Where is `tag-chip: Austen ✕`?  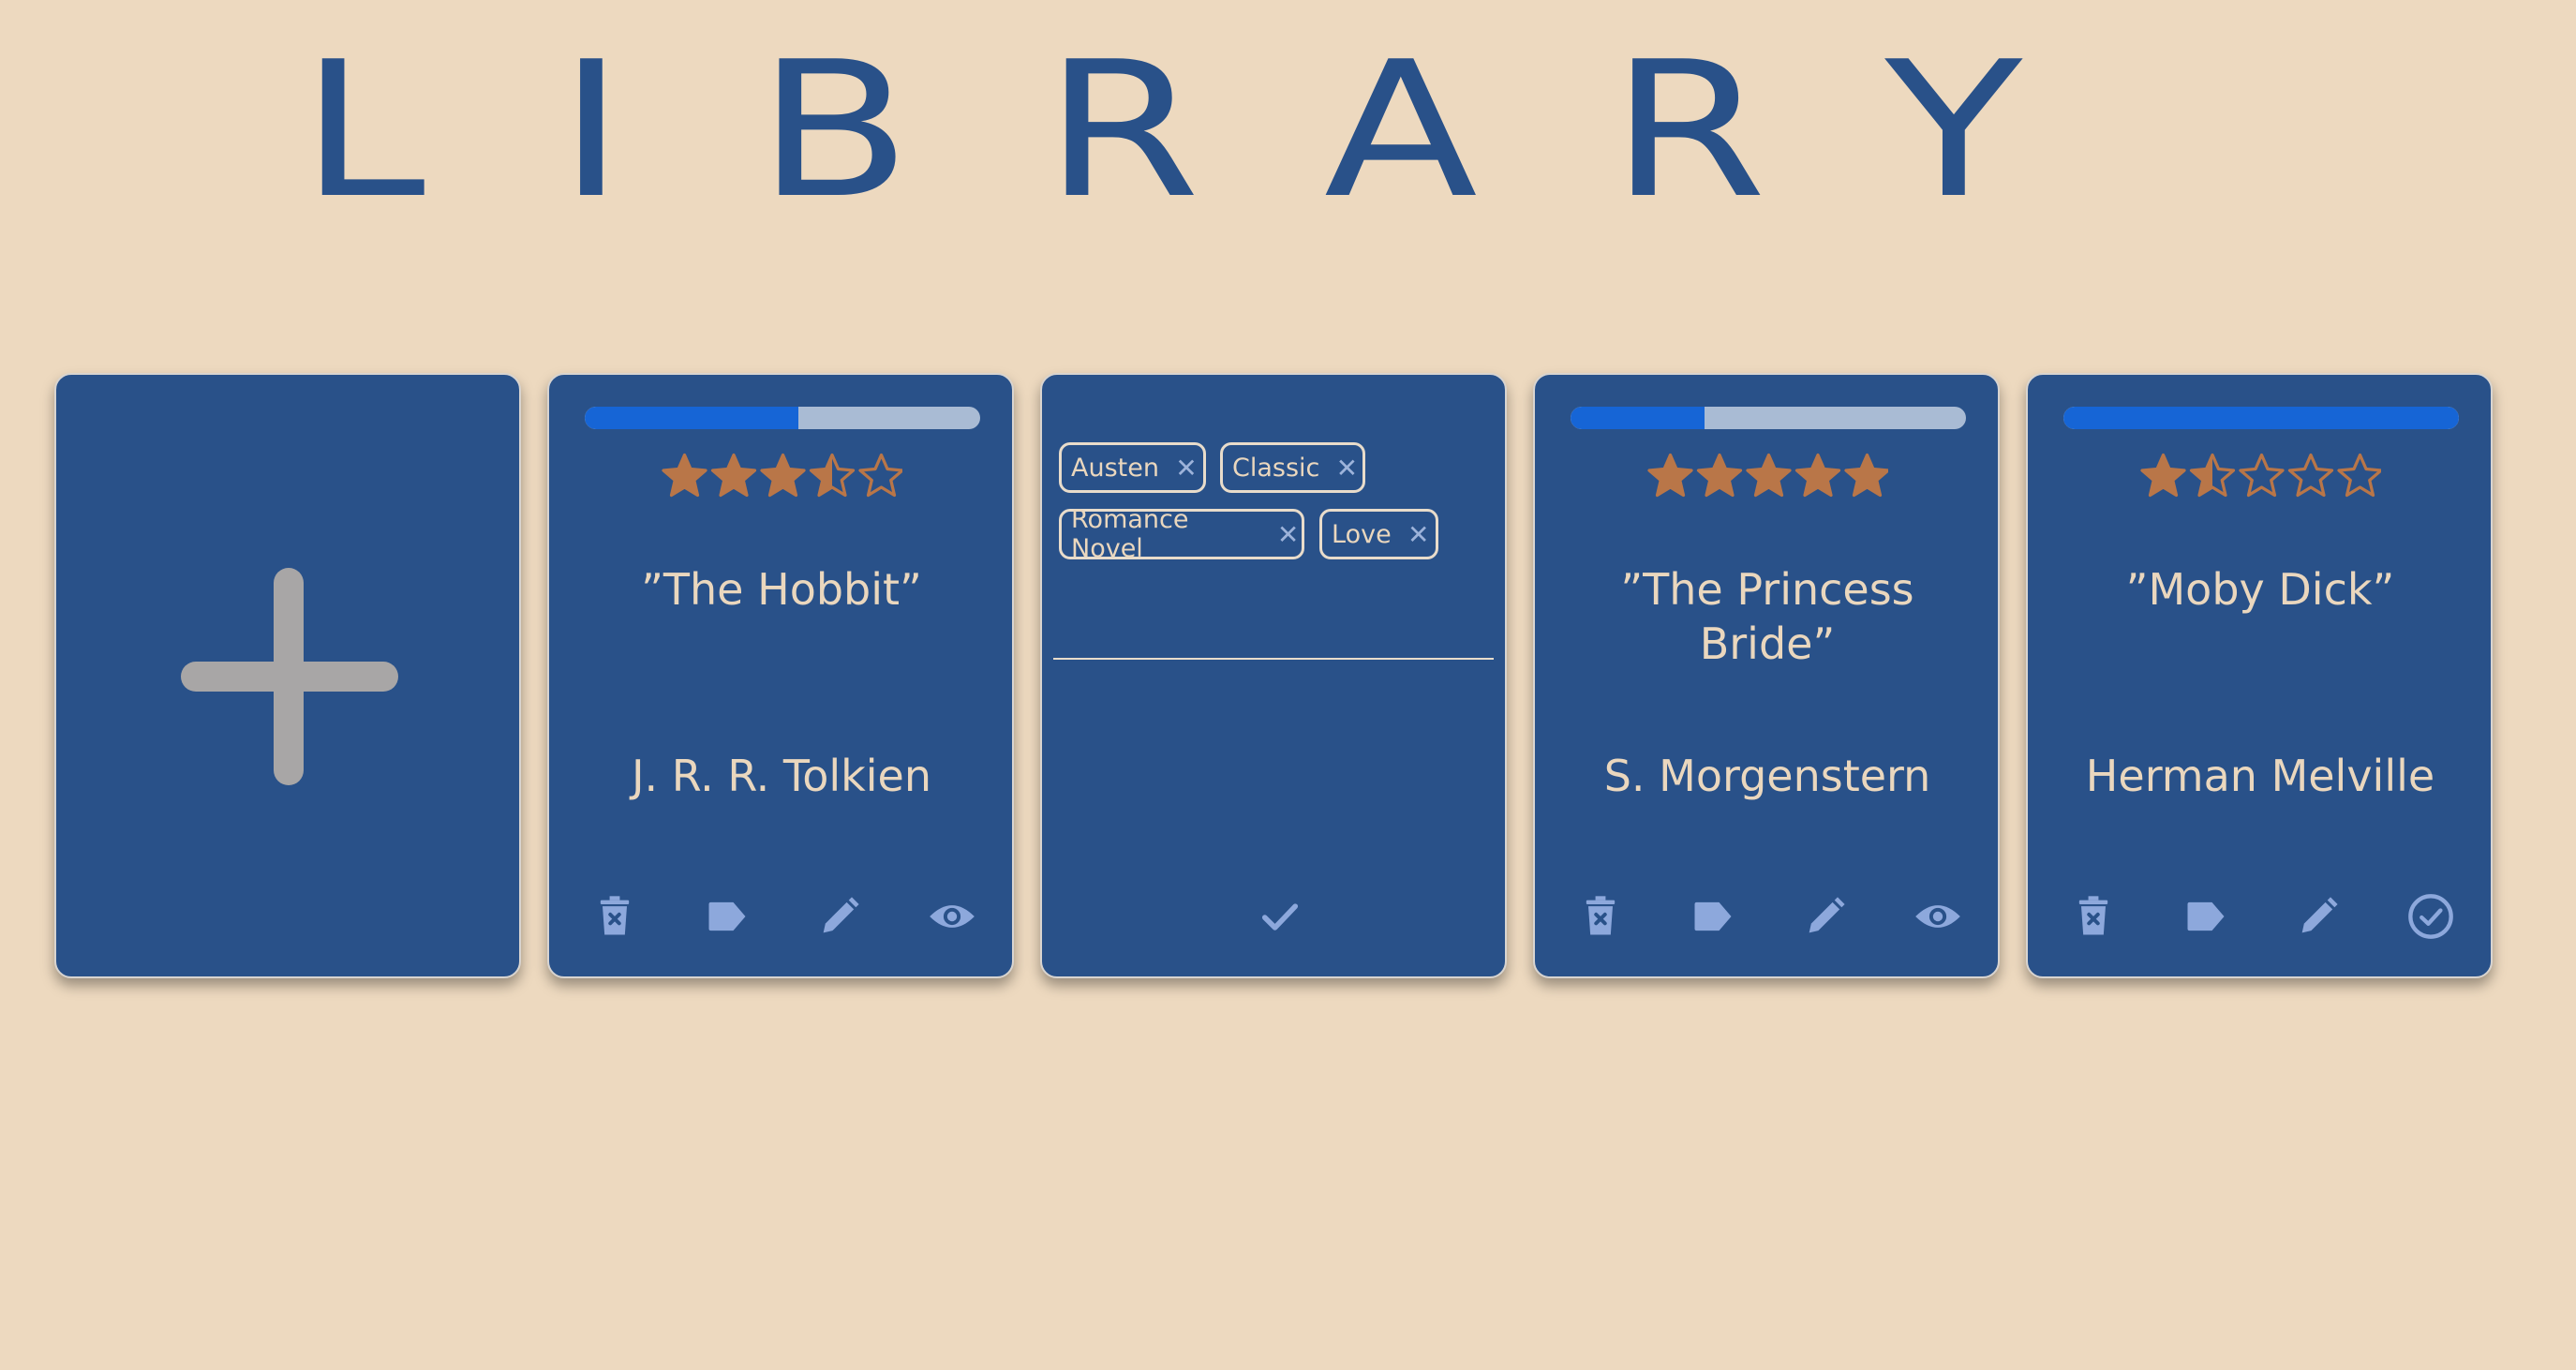 tag-chip: Austen ✕ is located at coordinates (1132, 467).